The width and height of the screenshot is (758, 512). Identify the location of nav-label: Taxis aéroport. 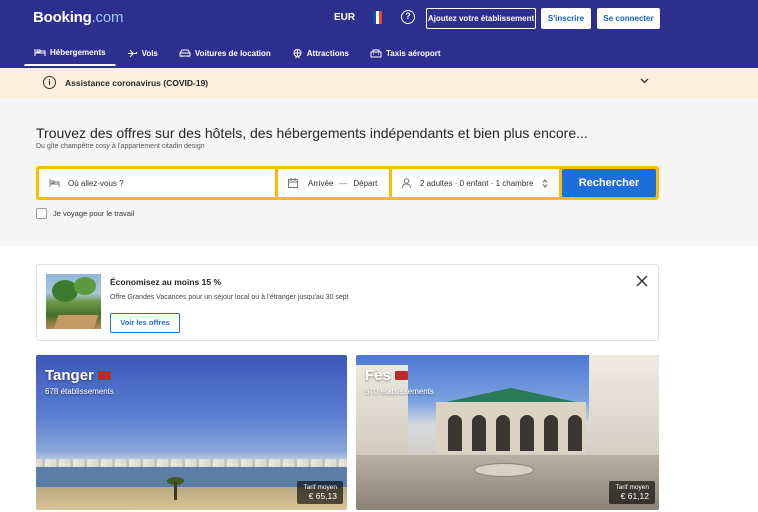
(413, 53).